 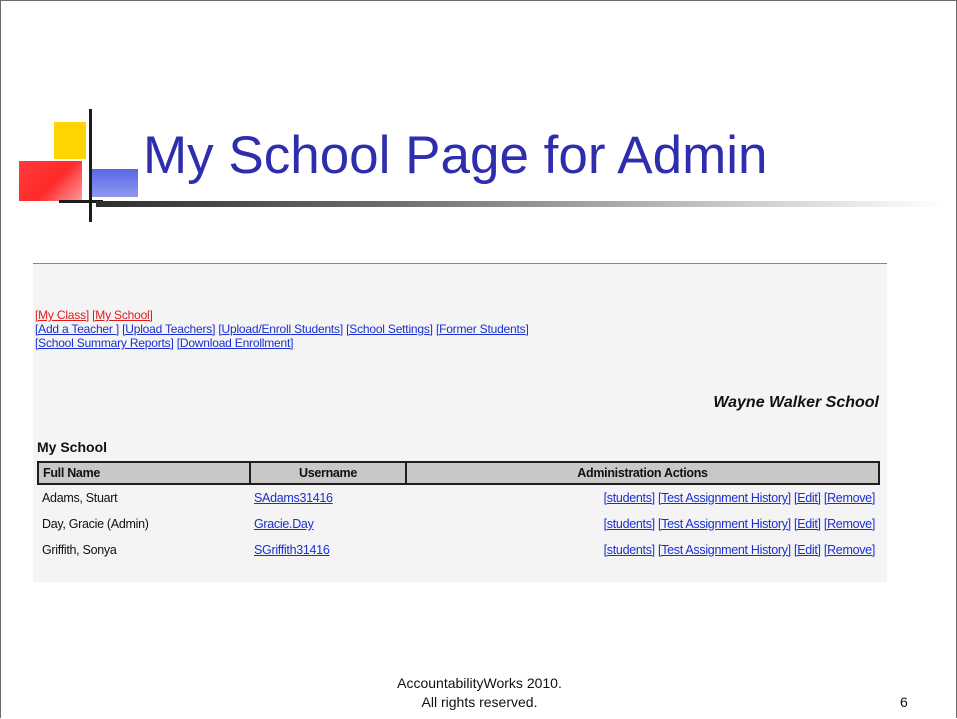 I want to click on title-underline, so click(x=520, y=204).